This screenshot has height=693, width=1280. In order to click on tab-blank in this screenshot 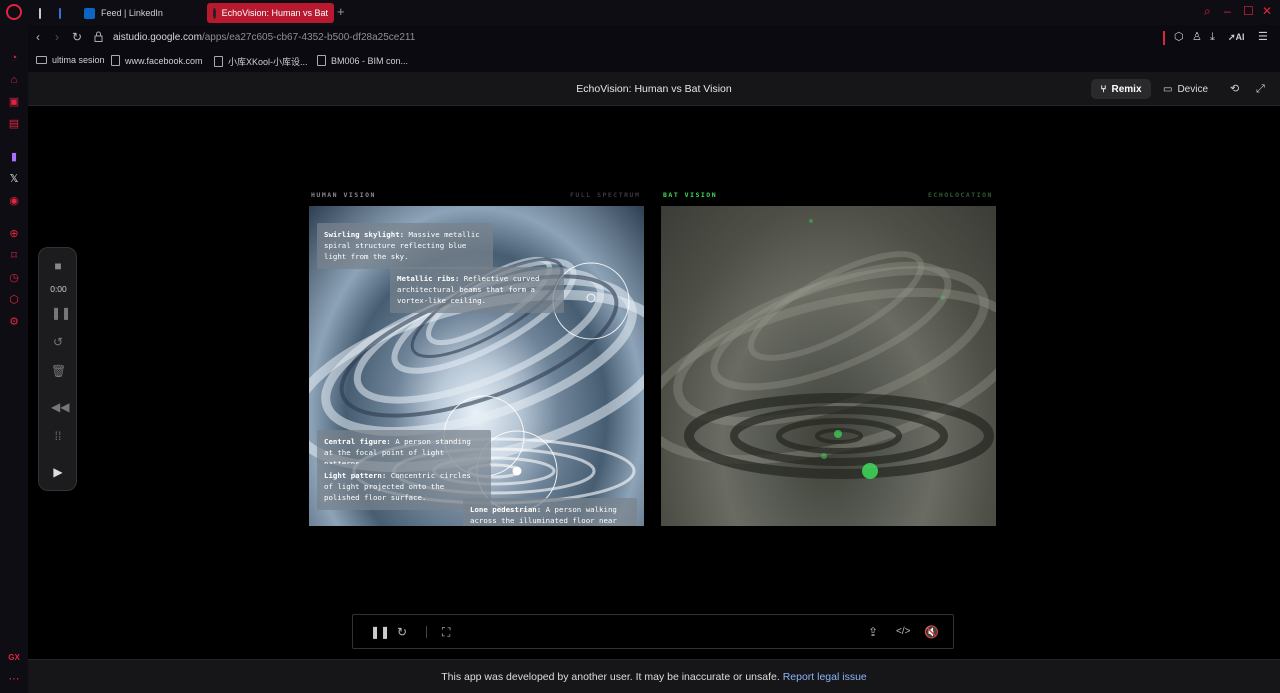, I will do `click(42, 13)`.